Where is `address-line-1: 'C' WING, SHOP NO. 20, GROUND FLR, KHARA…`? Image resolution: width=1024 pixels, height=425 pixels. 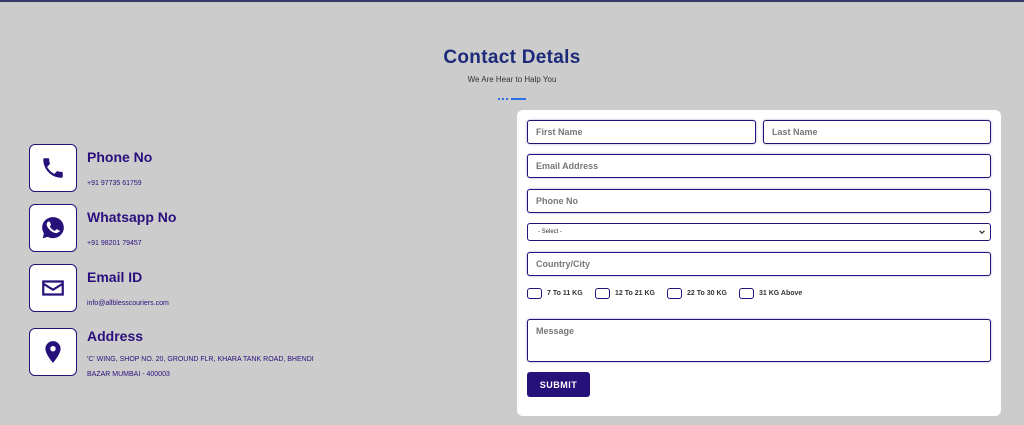
address-line-1: 'C' WING, SHOP NO. 20, GROUND FLR, KHARA… is located at coordinates (200, 359).